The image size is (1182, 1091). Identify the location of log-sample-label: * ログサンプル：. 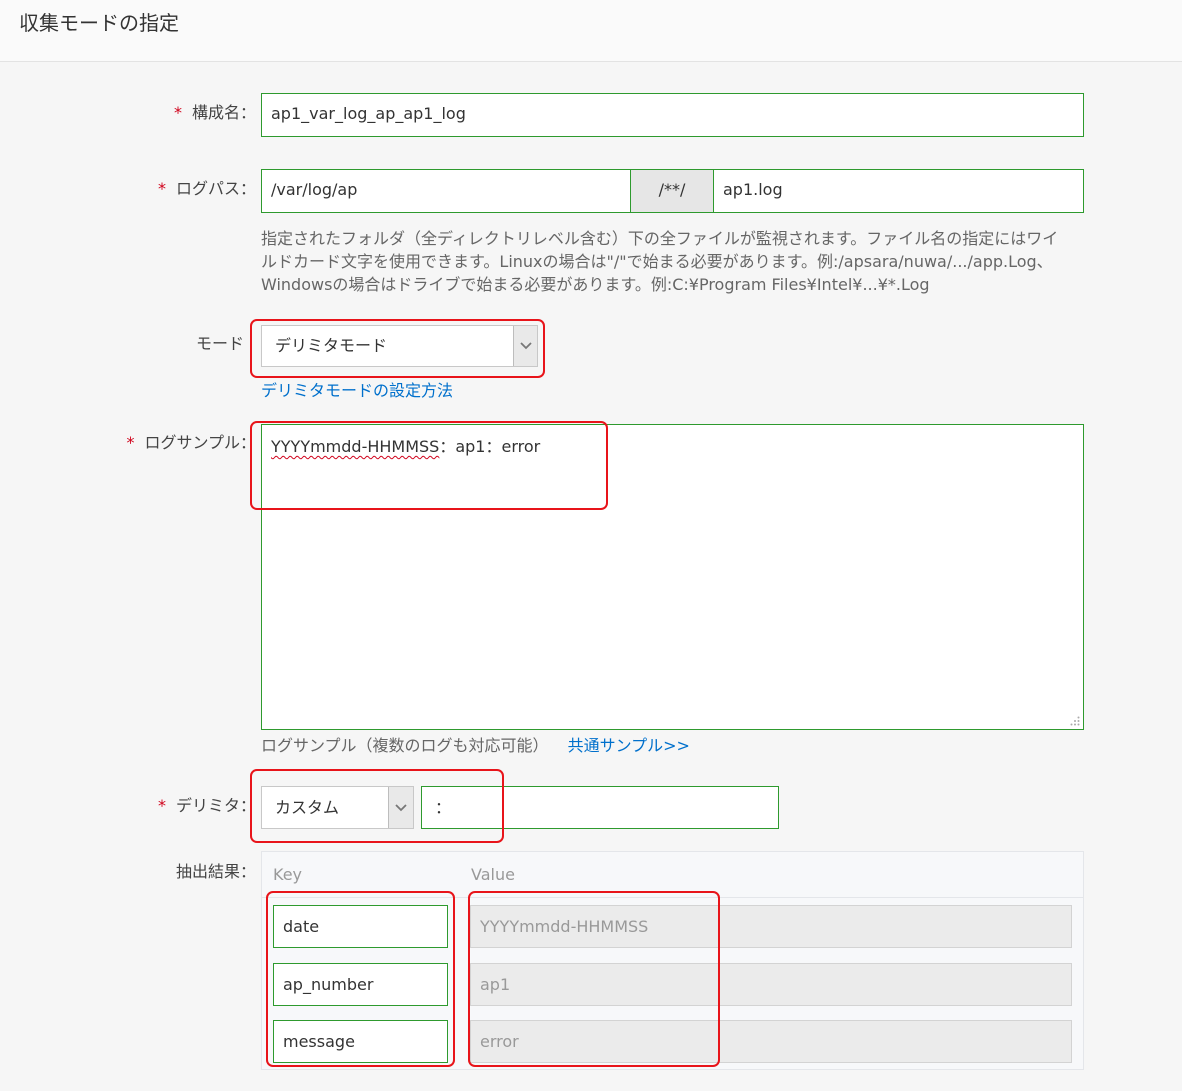
(191, 443).